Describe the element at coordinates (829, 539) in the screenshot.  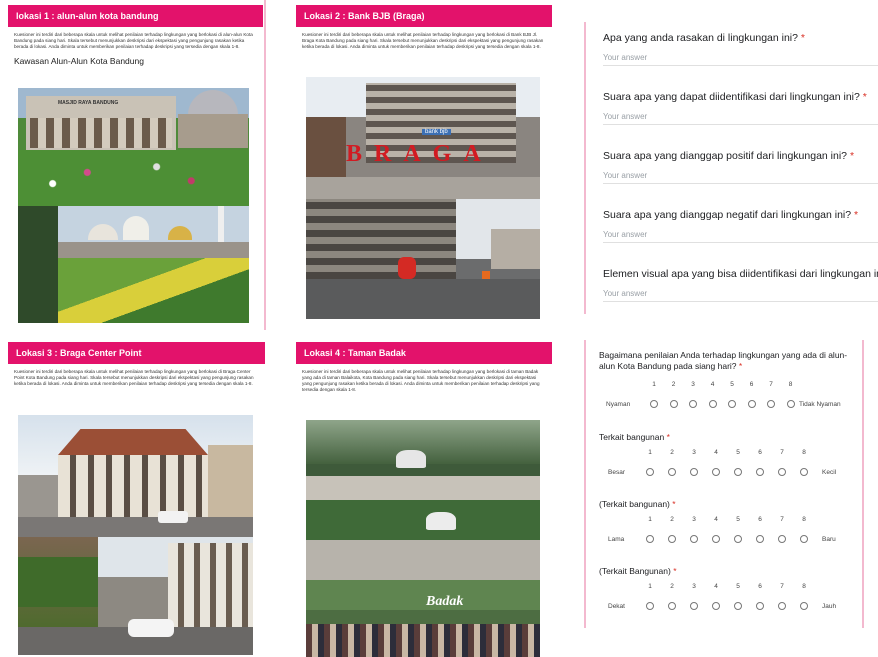
I see `scale-building-age-right-label: Baru` at that location.